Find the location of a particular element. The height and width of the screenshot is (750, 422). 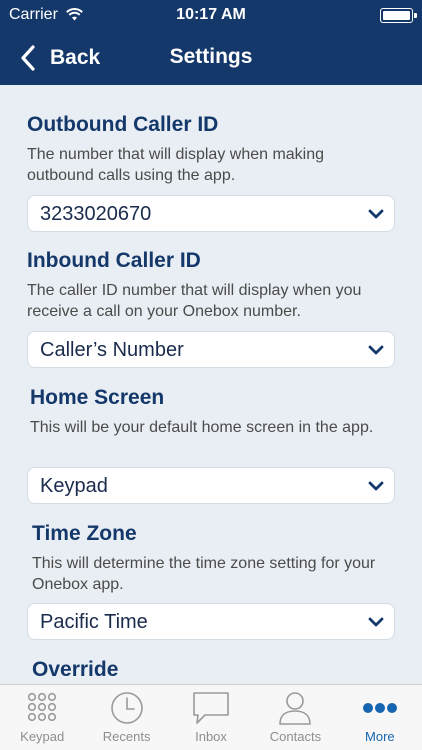

select-value: Caller’s Number is located at coordinates (112, 350).